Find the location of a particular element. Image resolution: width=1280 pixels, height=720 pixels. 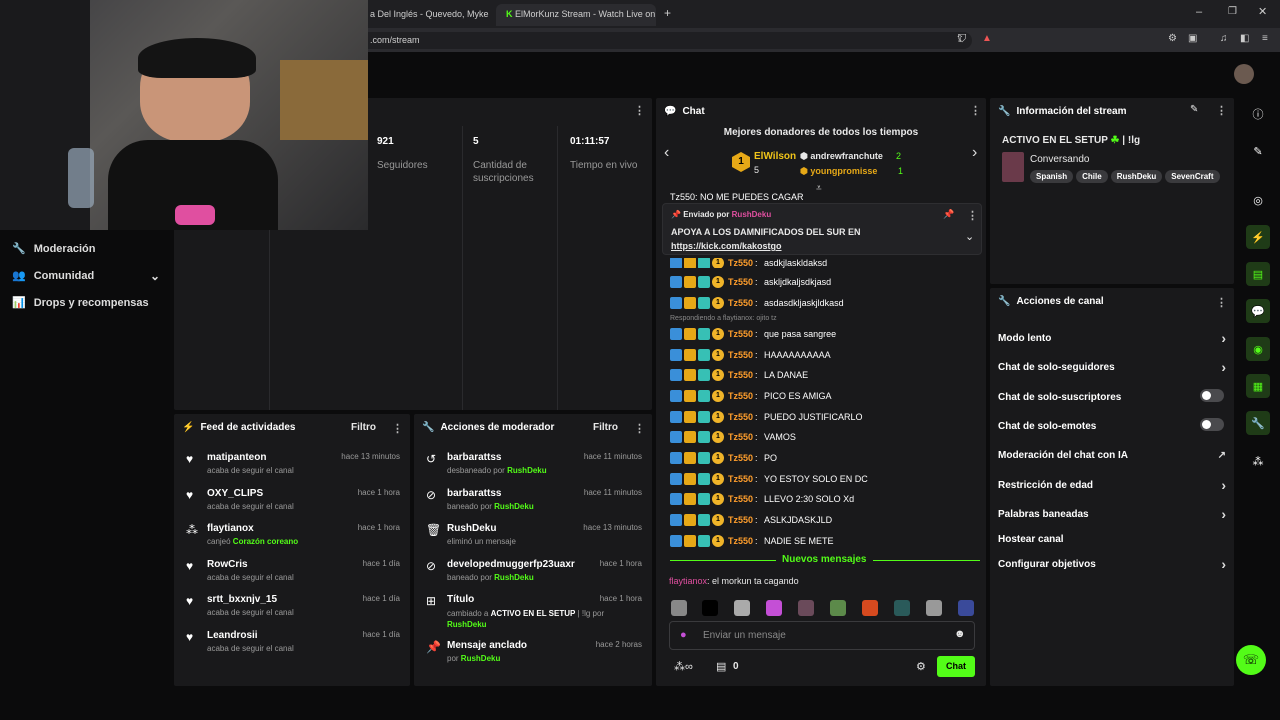

store-icon: ▦ is located at coordinates (1258, 386).